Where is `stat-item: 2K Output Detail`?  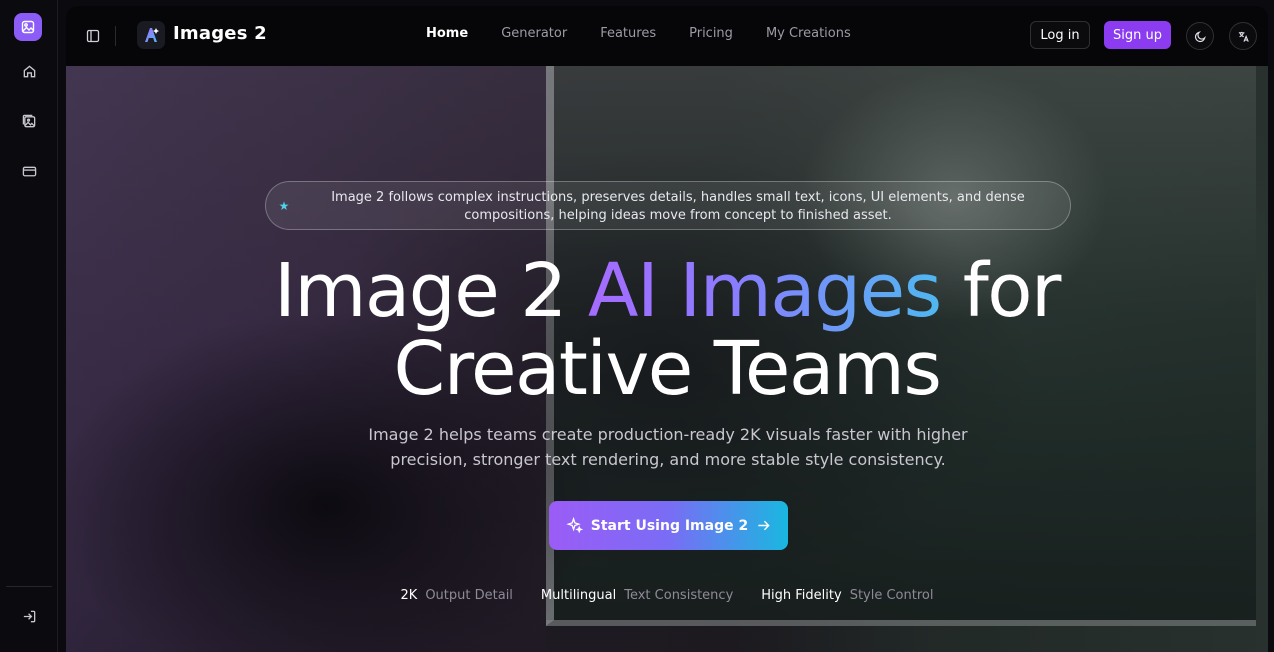
stat-item: 2K Output Detail is located at coordinates (456, 595).